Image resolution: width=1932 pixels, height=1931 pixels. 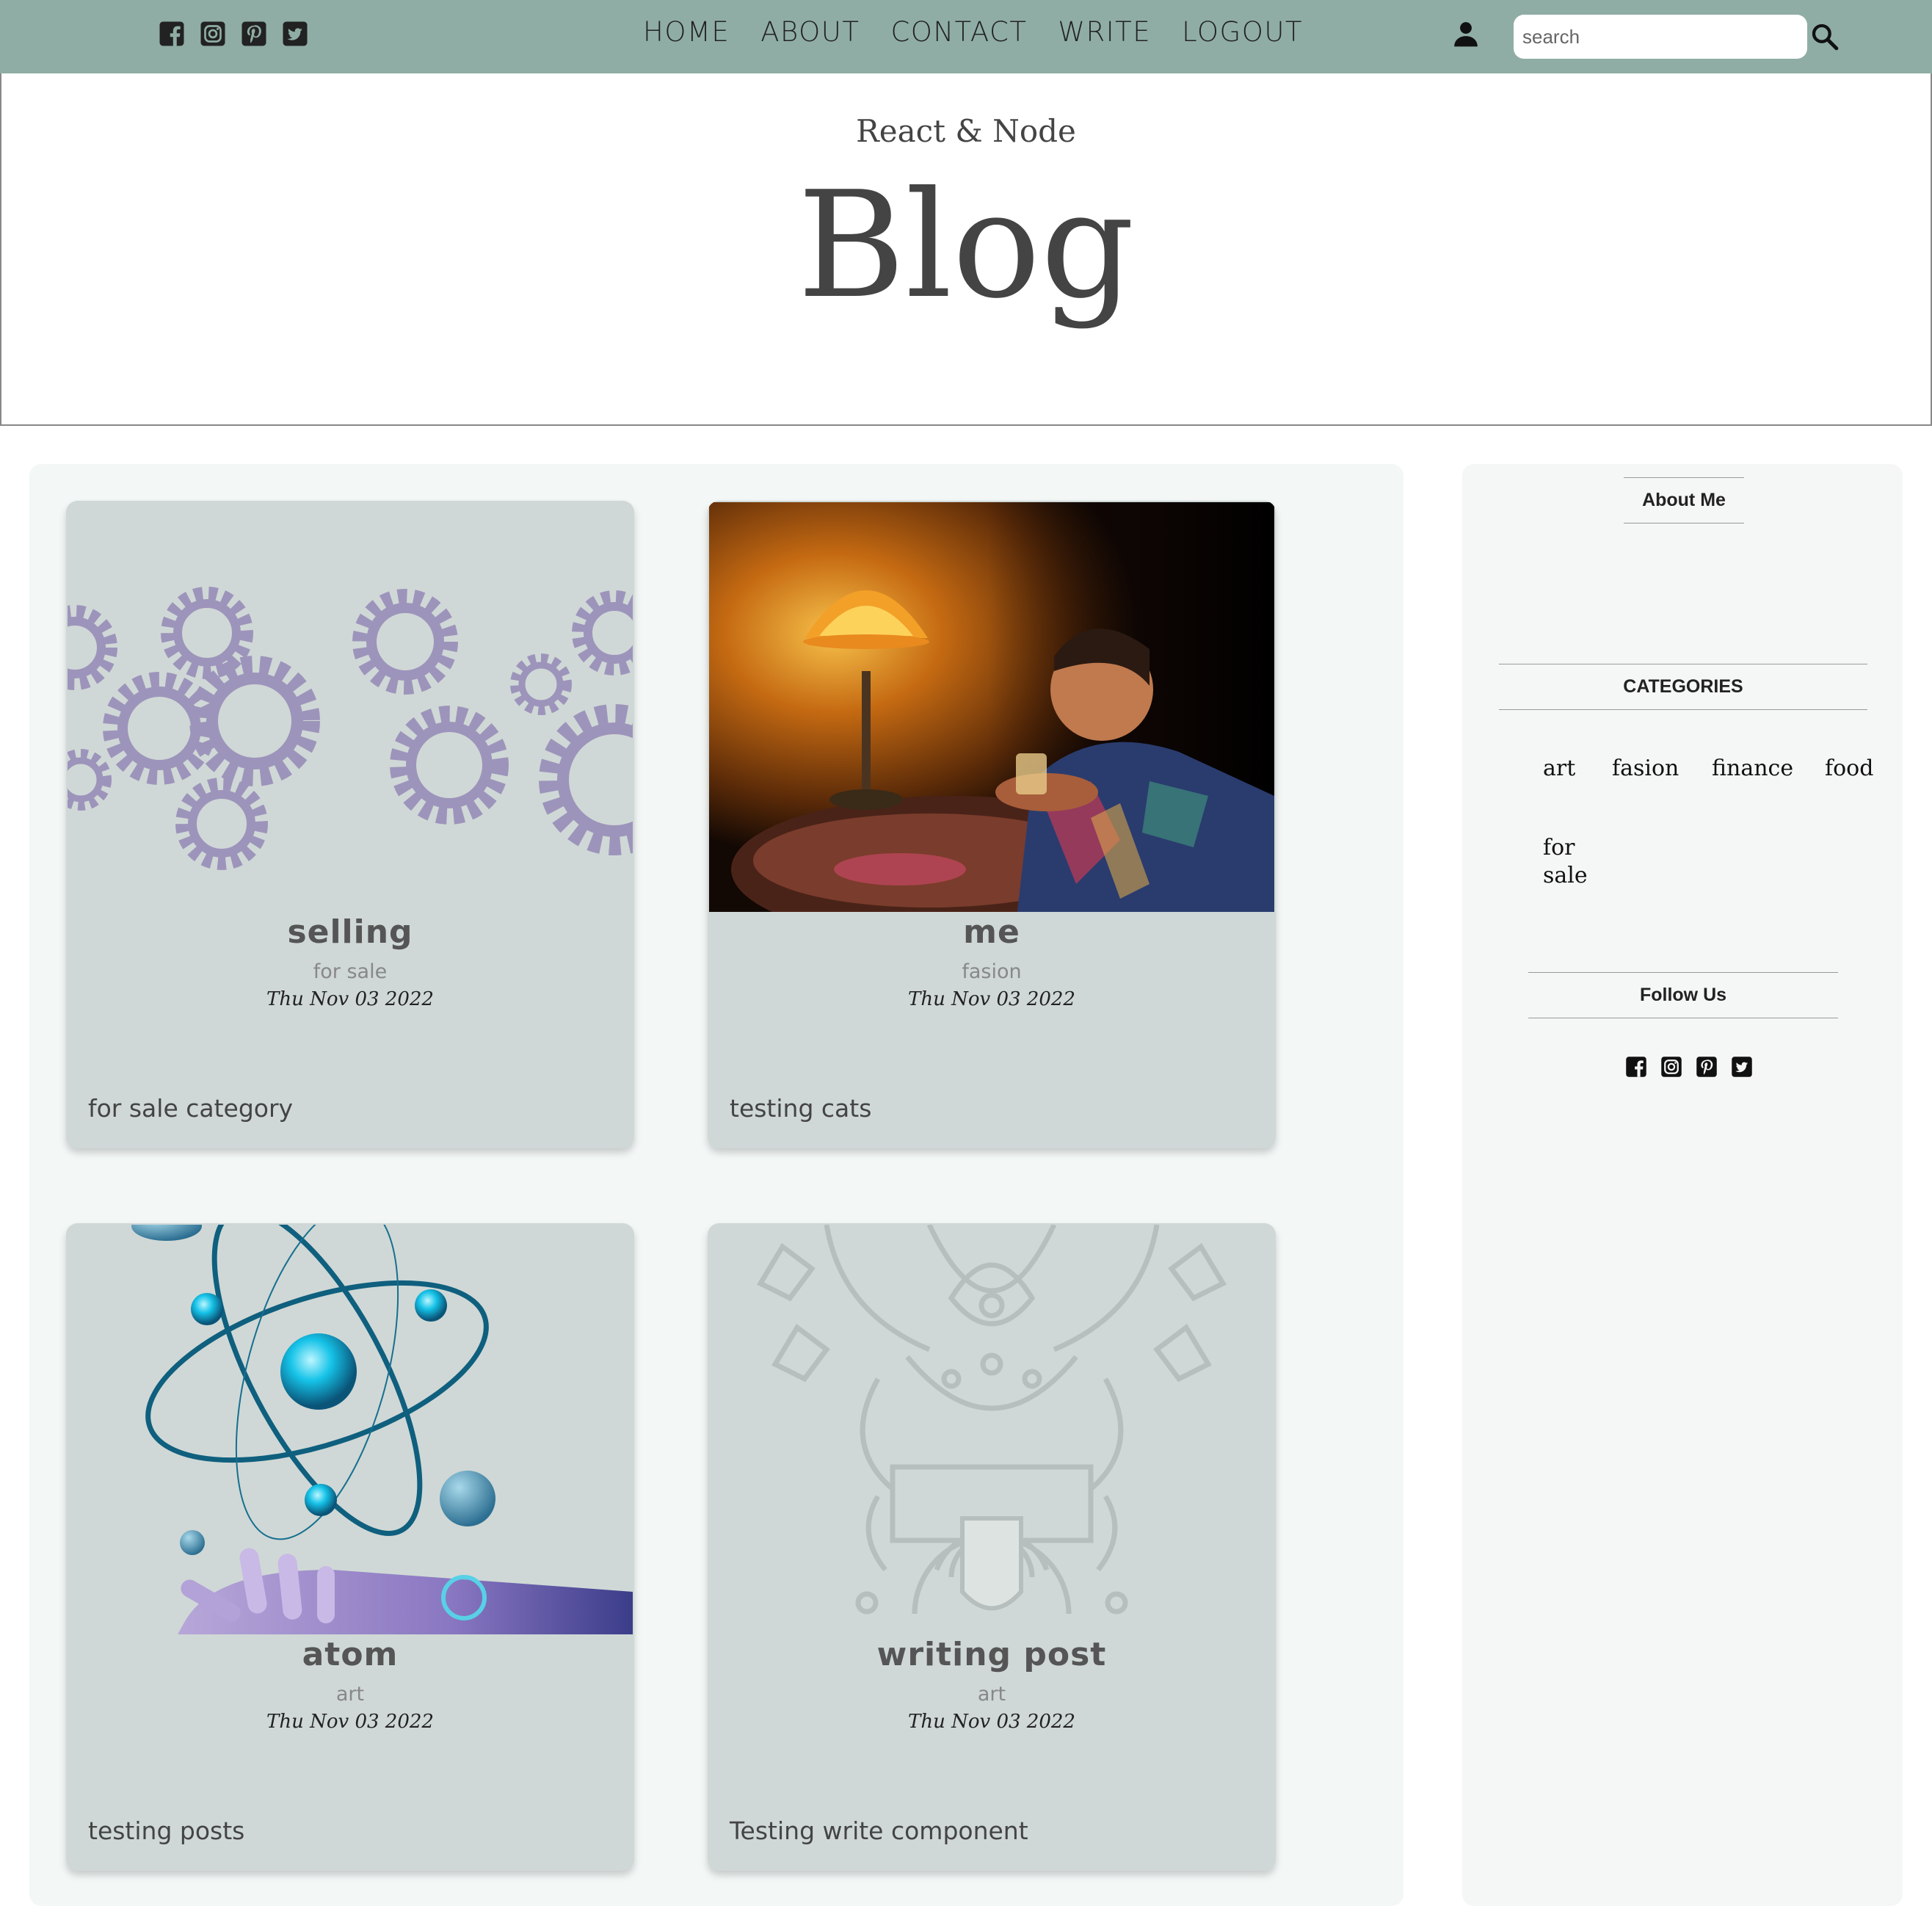 I want to click on line-art-mascot, so click(x=992, y=1429).